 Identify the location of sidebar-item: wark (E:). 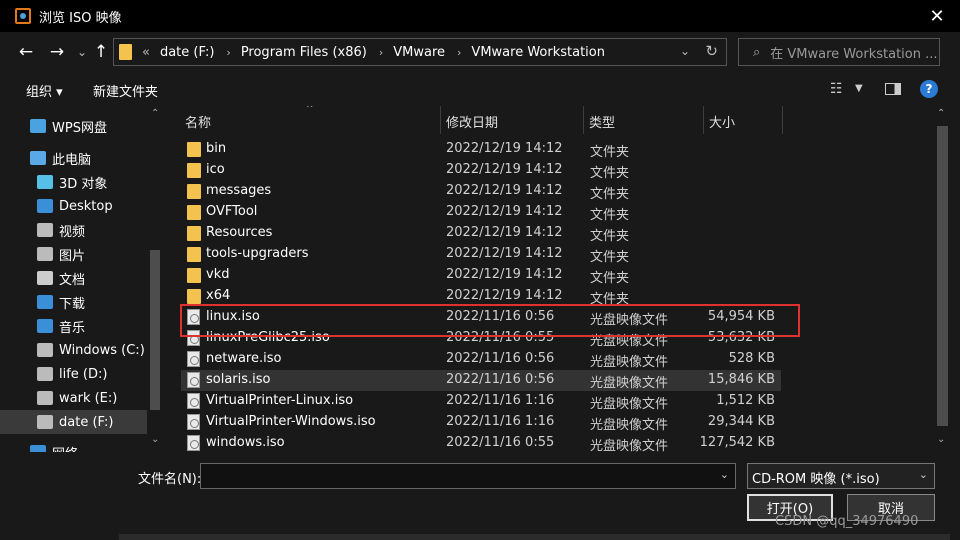
(73, 398).